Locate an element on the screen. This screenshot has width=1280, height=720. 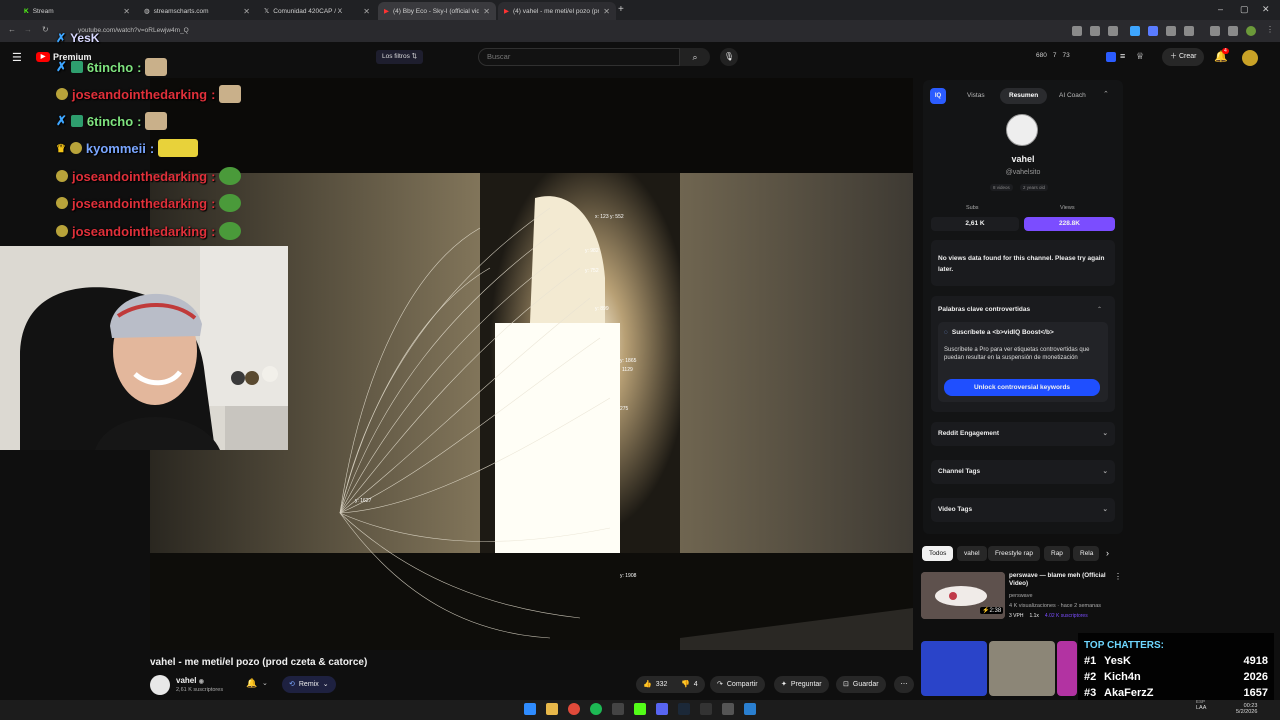
channel-tags-section: Channel Tags ⌄ is located at coordinates (1023, 472).